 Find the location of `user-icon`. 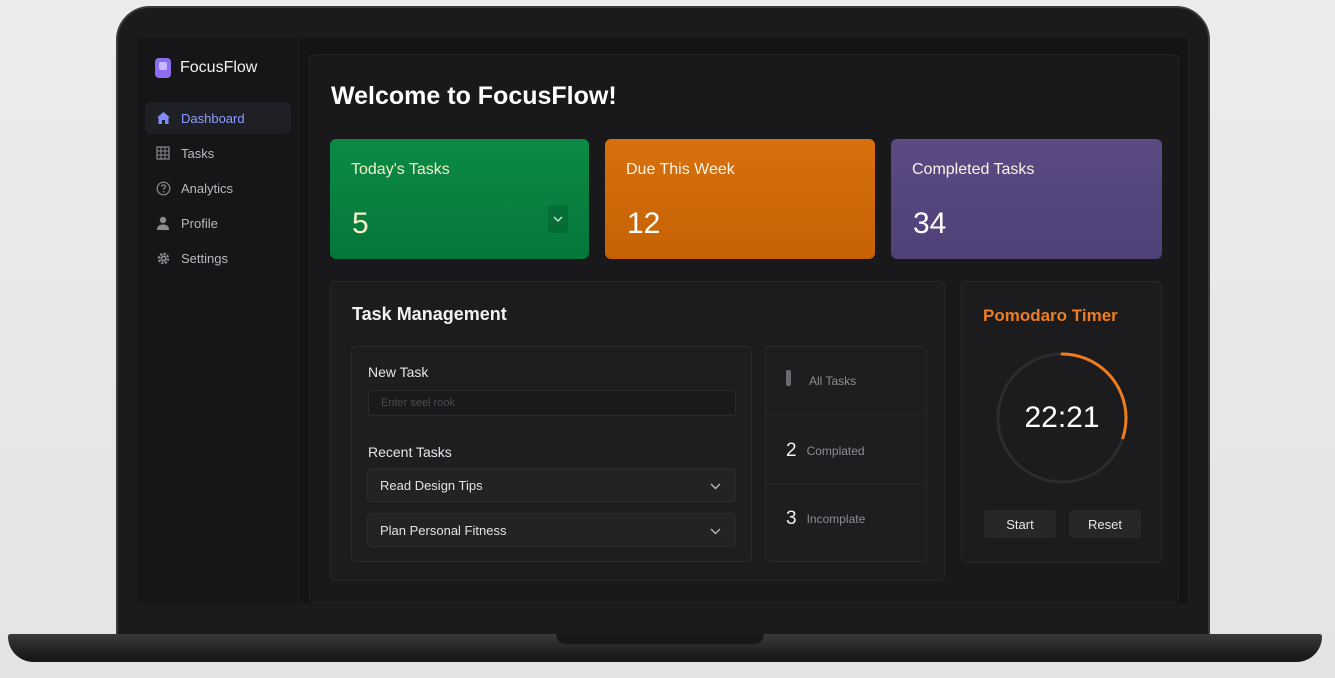

user-icon is located at coordinates (163, 223).